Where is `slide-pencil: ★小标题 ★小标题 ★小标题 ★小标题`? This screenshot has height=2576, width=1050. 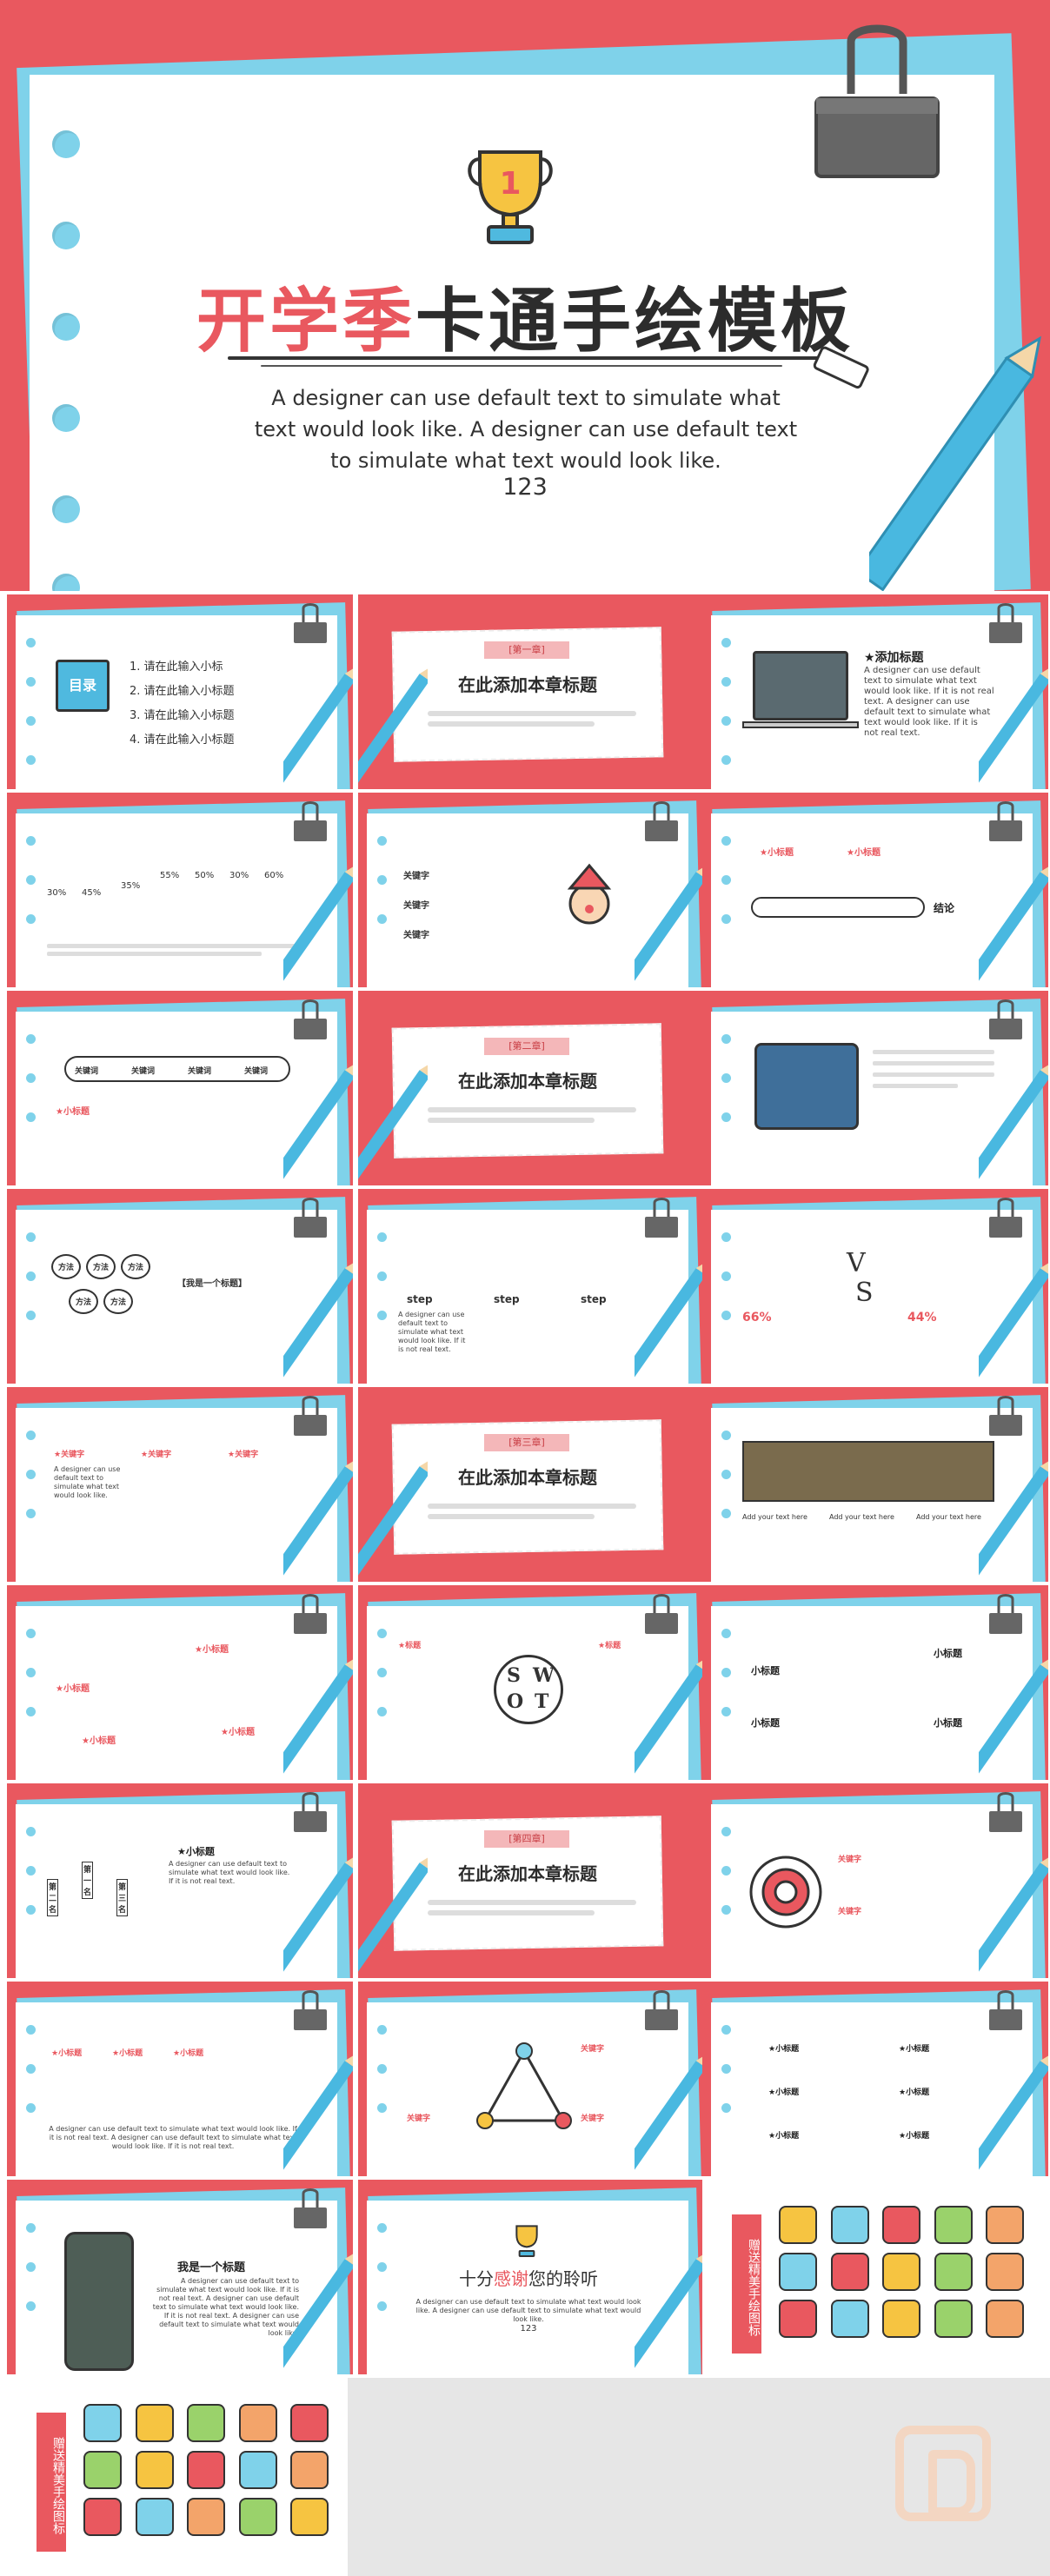 slide-pencil: ★小标题 ★小标题 ★小标题 ★小标题 is located at coordinates (180, 1682).